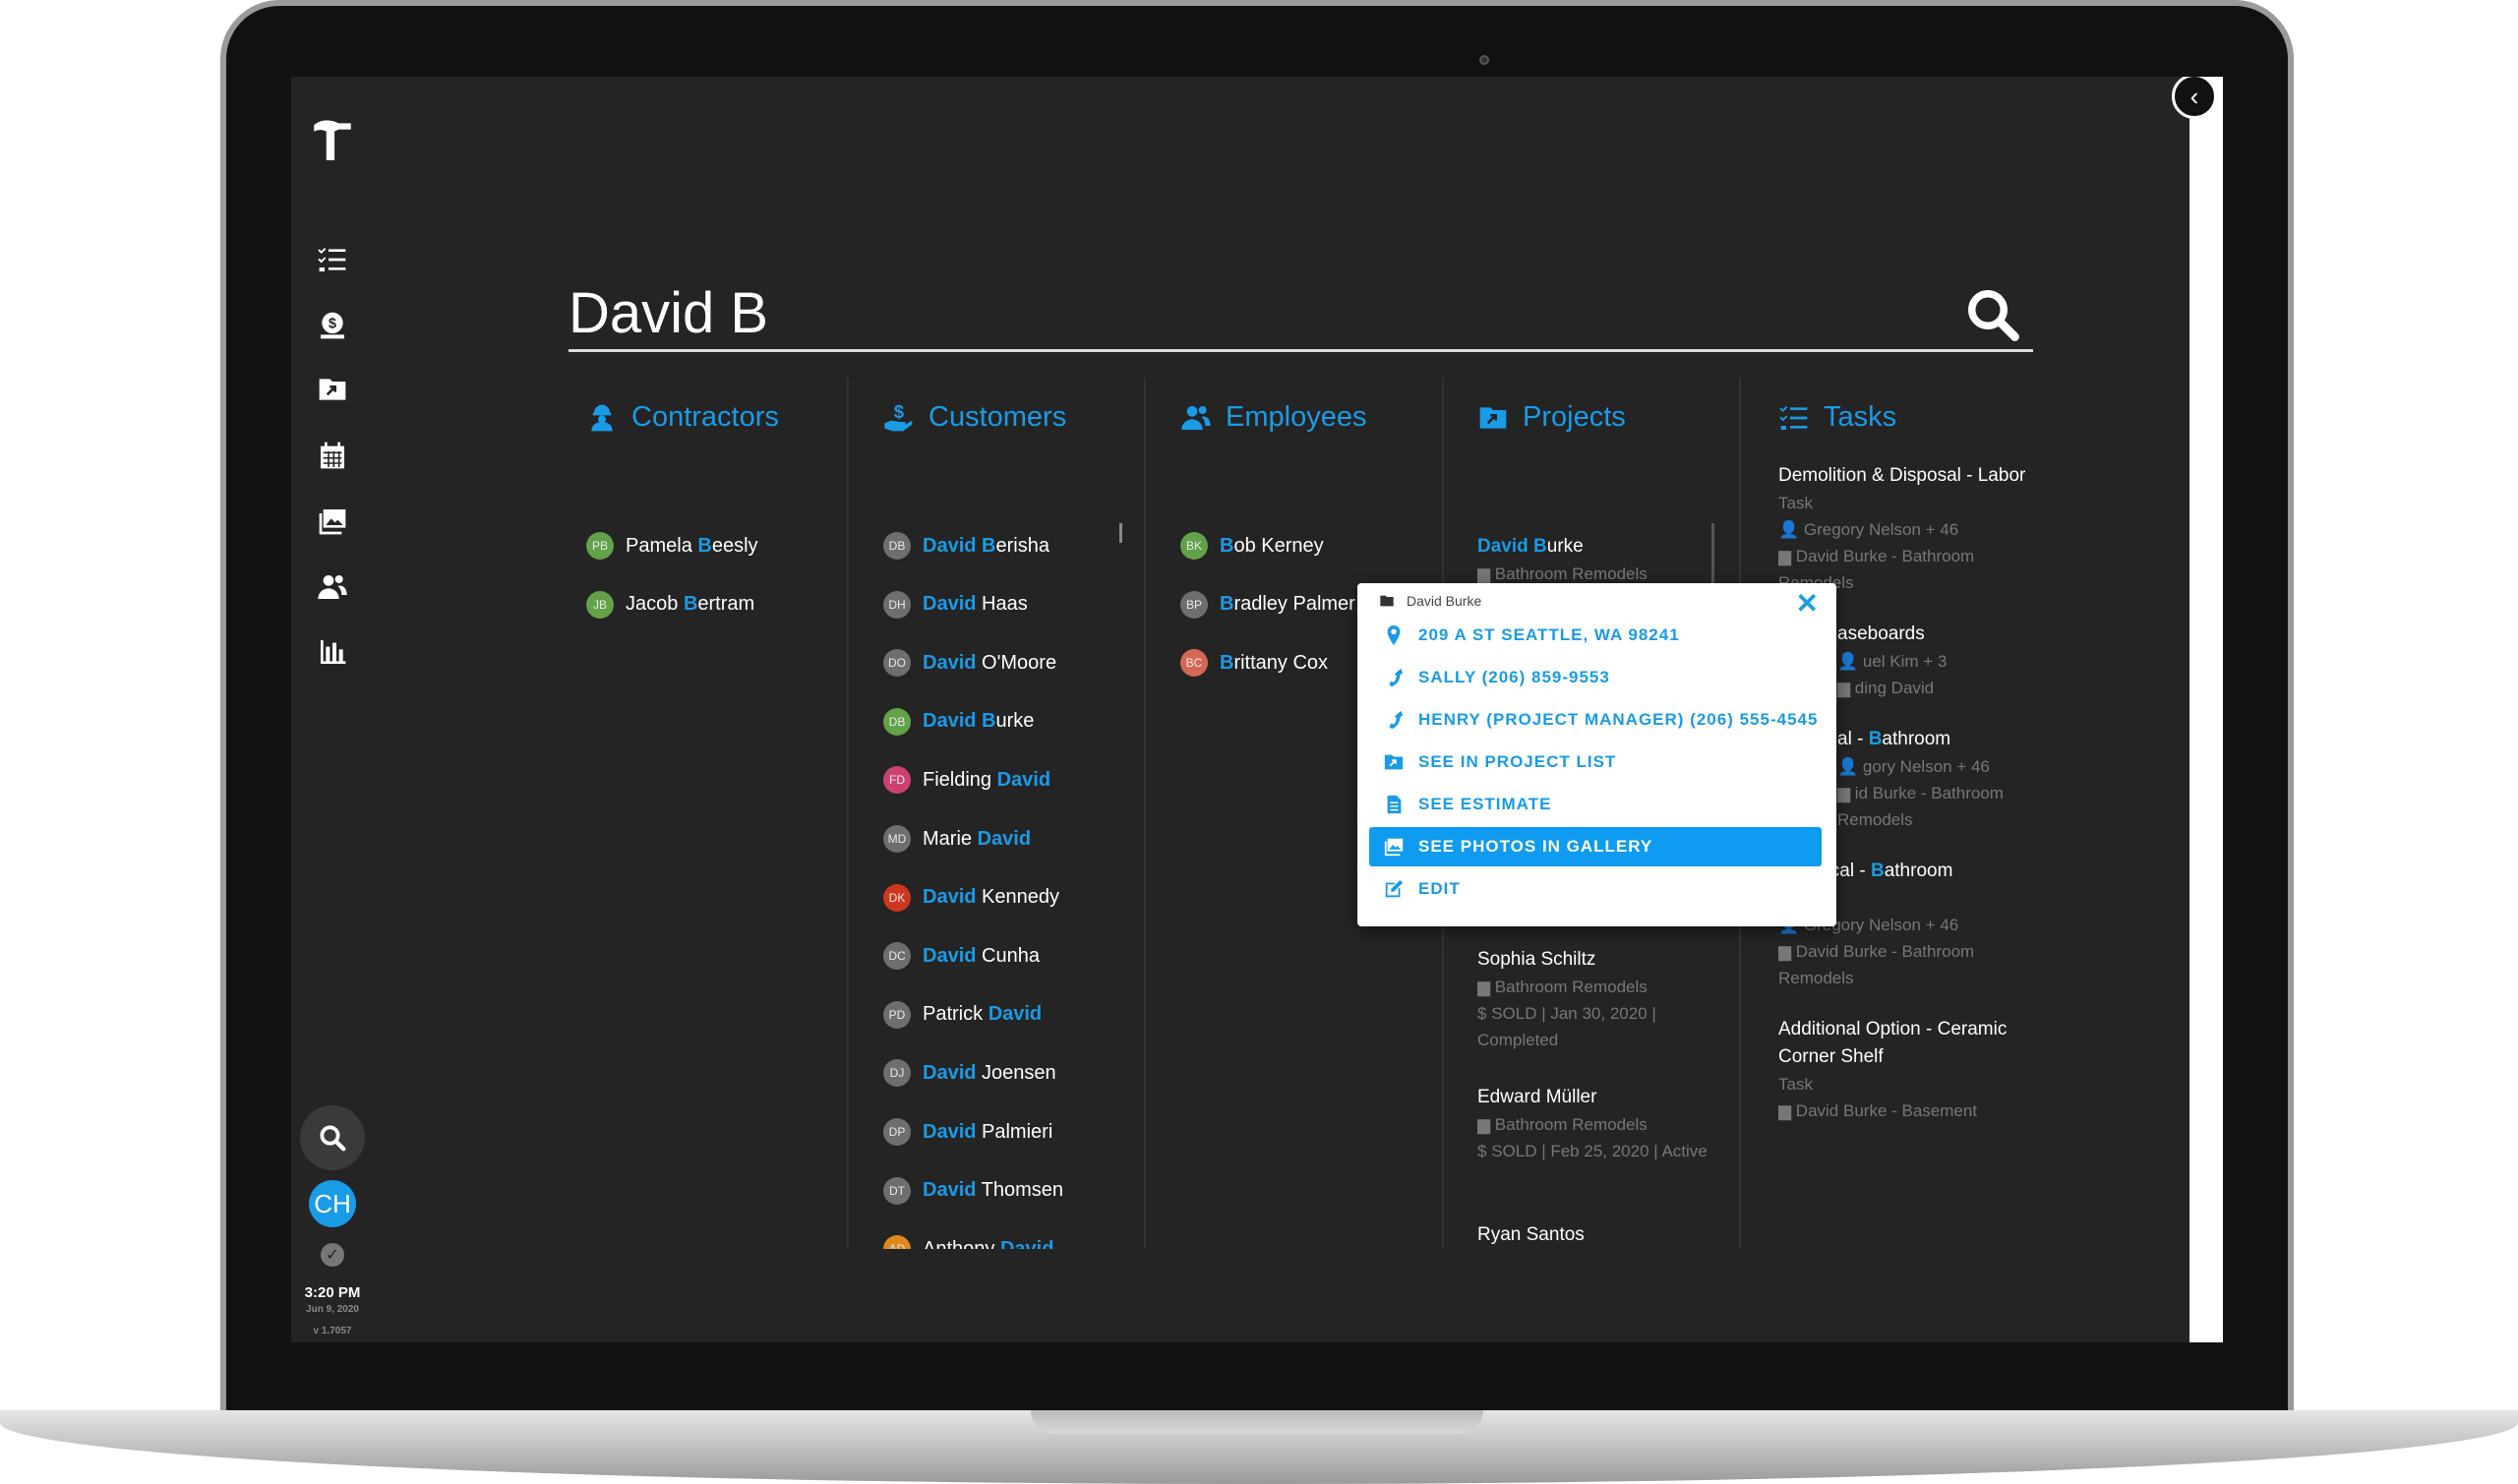 The height and width of the screenshot is (1484, 2518). I want to click on popup-menu-item: SALLY (206) 859-9553, so click(1595, 678).